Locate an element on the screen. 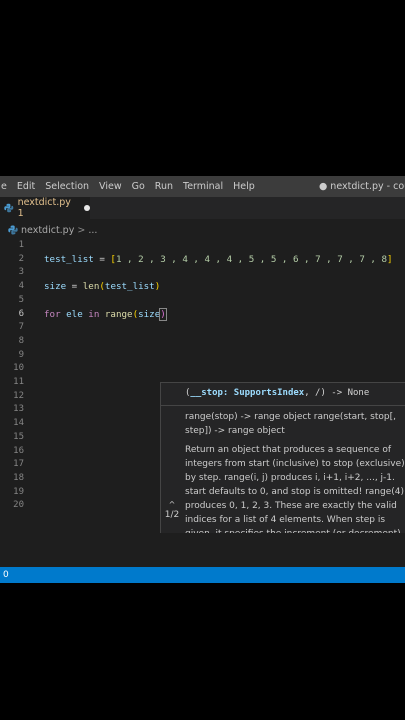 This screenshot has width=405, height=720. tab-label: nextdict.py 1 is located at coordinates (44, 208).